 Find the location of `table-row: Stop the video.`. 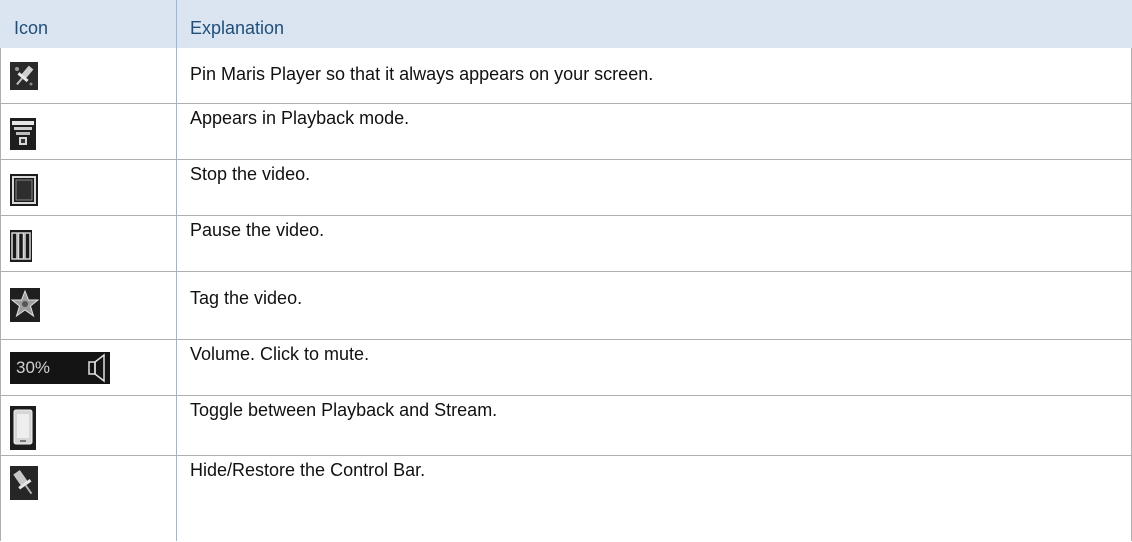

table-row: Stop the video. is located at coordinates (566, 188).